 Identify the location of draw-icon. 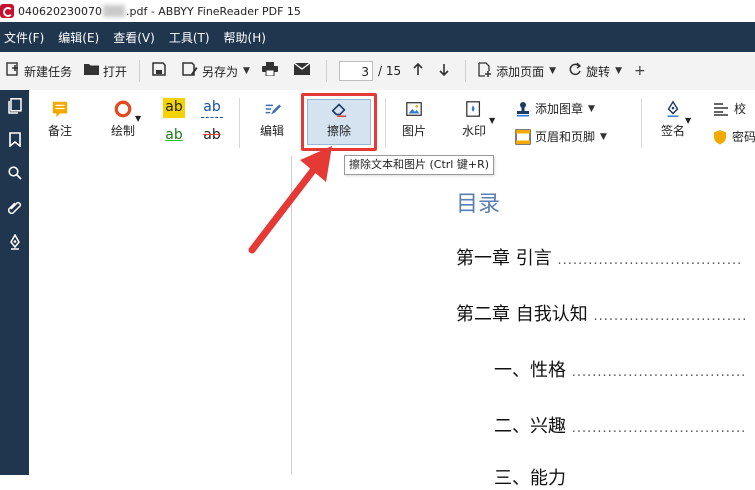
(123, 109).